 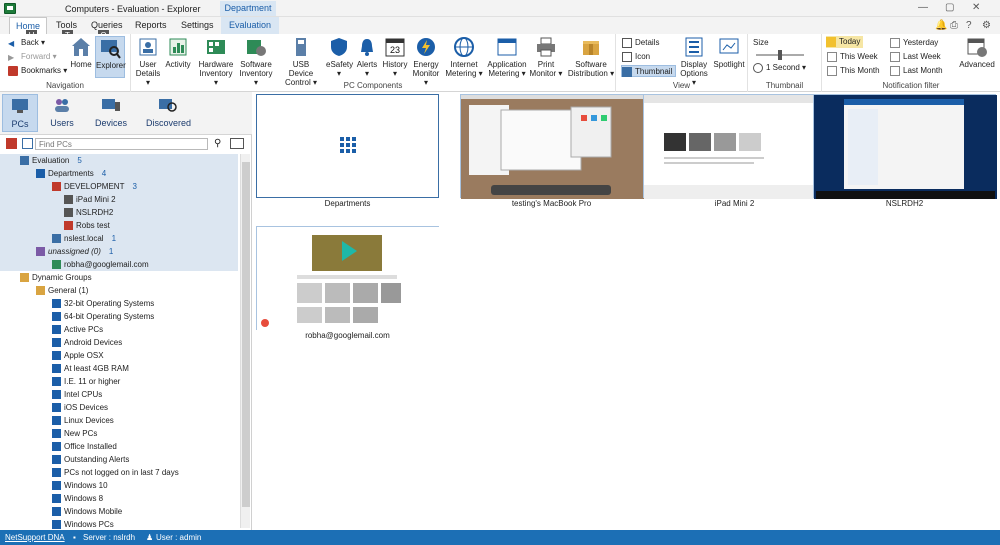 I want to click on settings-icon: ⚙, so click(x=986, y=25).